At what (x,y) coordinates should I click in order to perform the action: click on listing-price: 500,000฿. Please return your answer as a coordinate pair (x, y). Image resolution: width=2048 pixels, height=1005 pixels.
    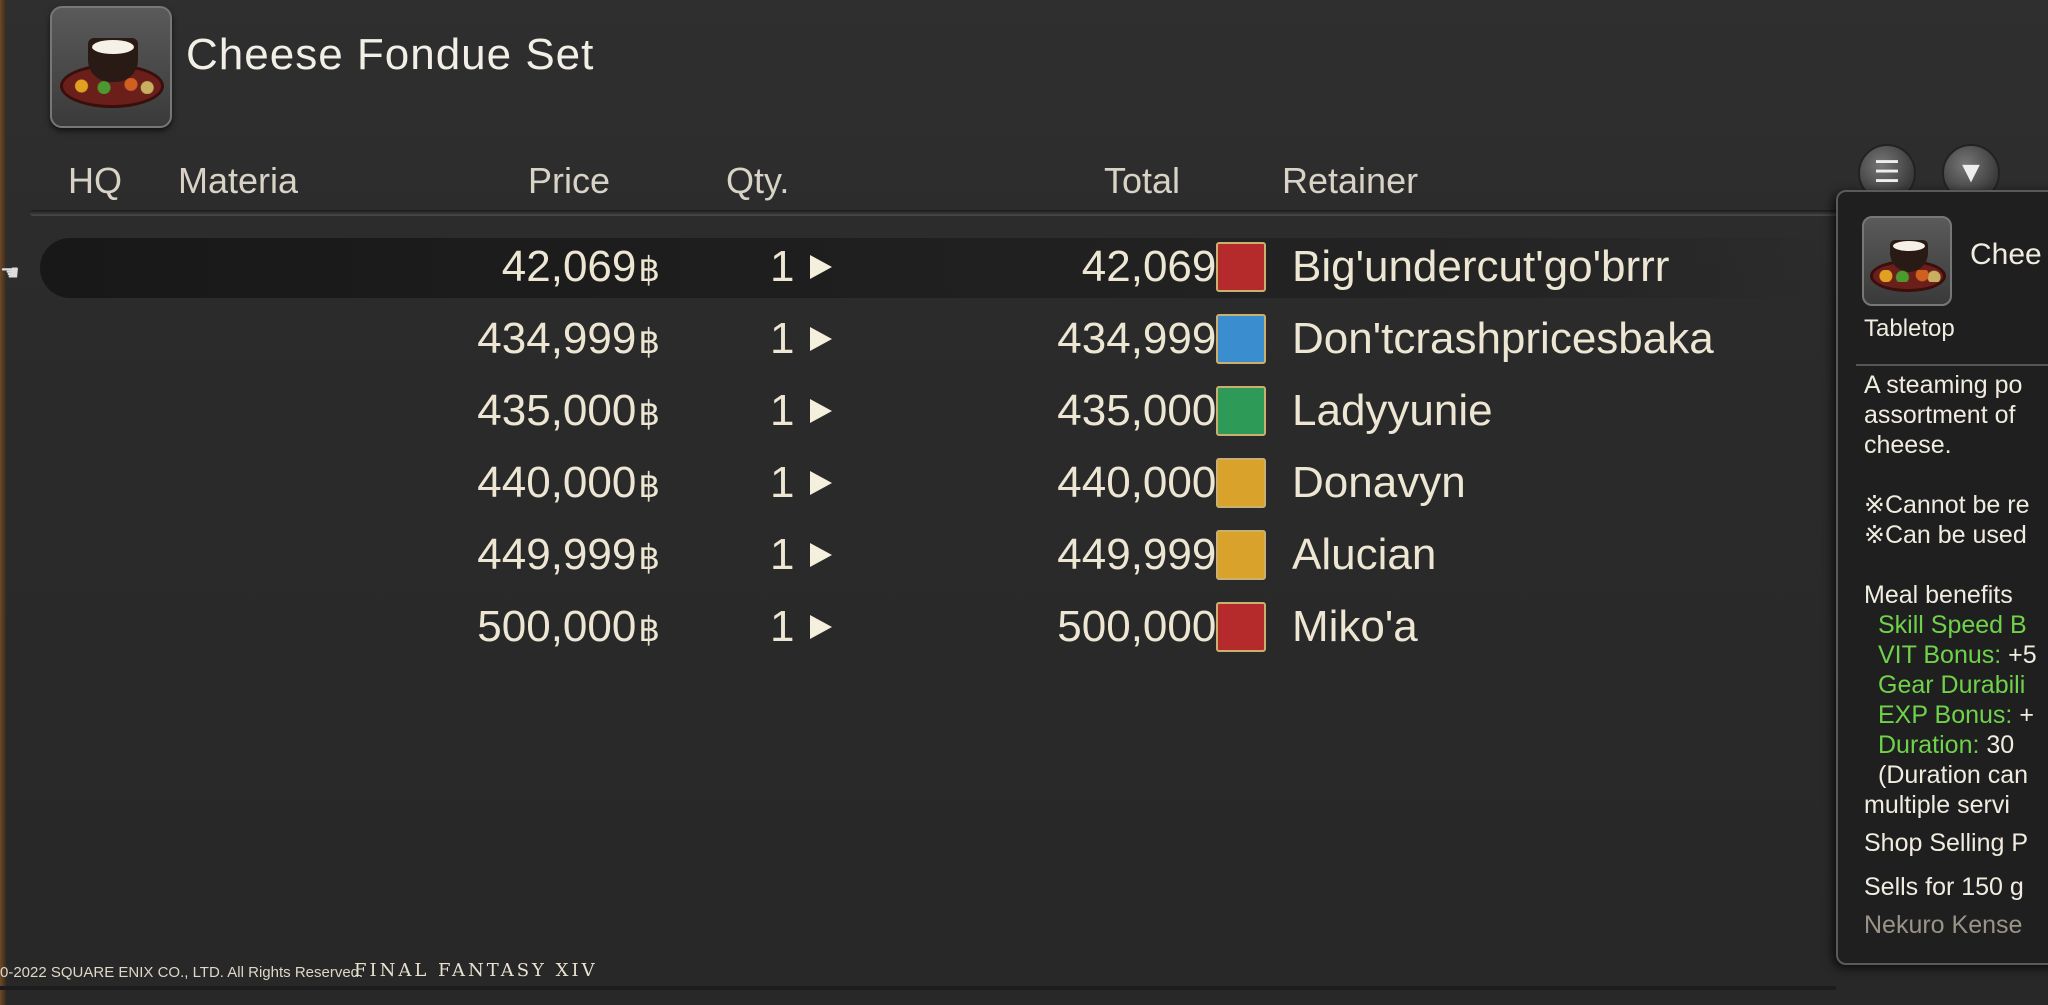
    Looking at the image, I should click on (568, 626).